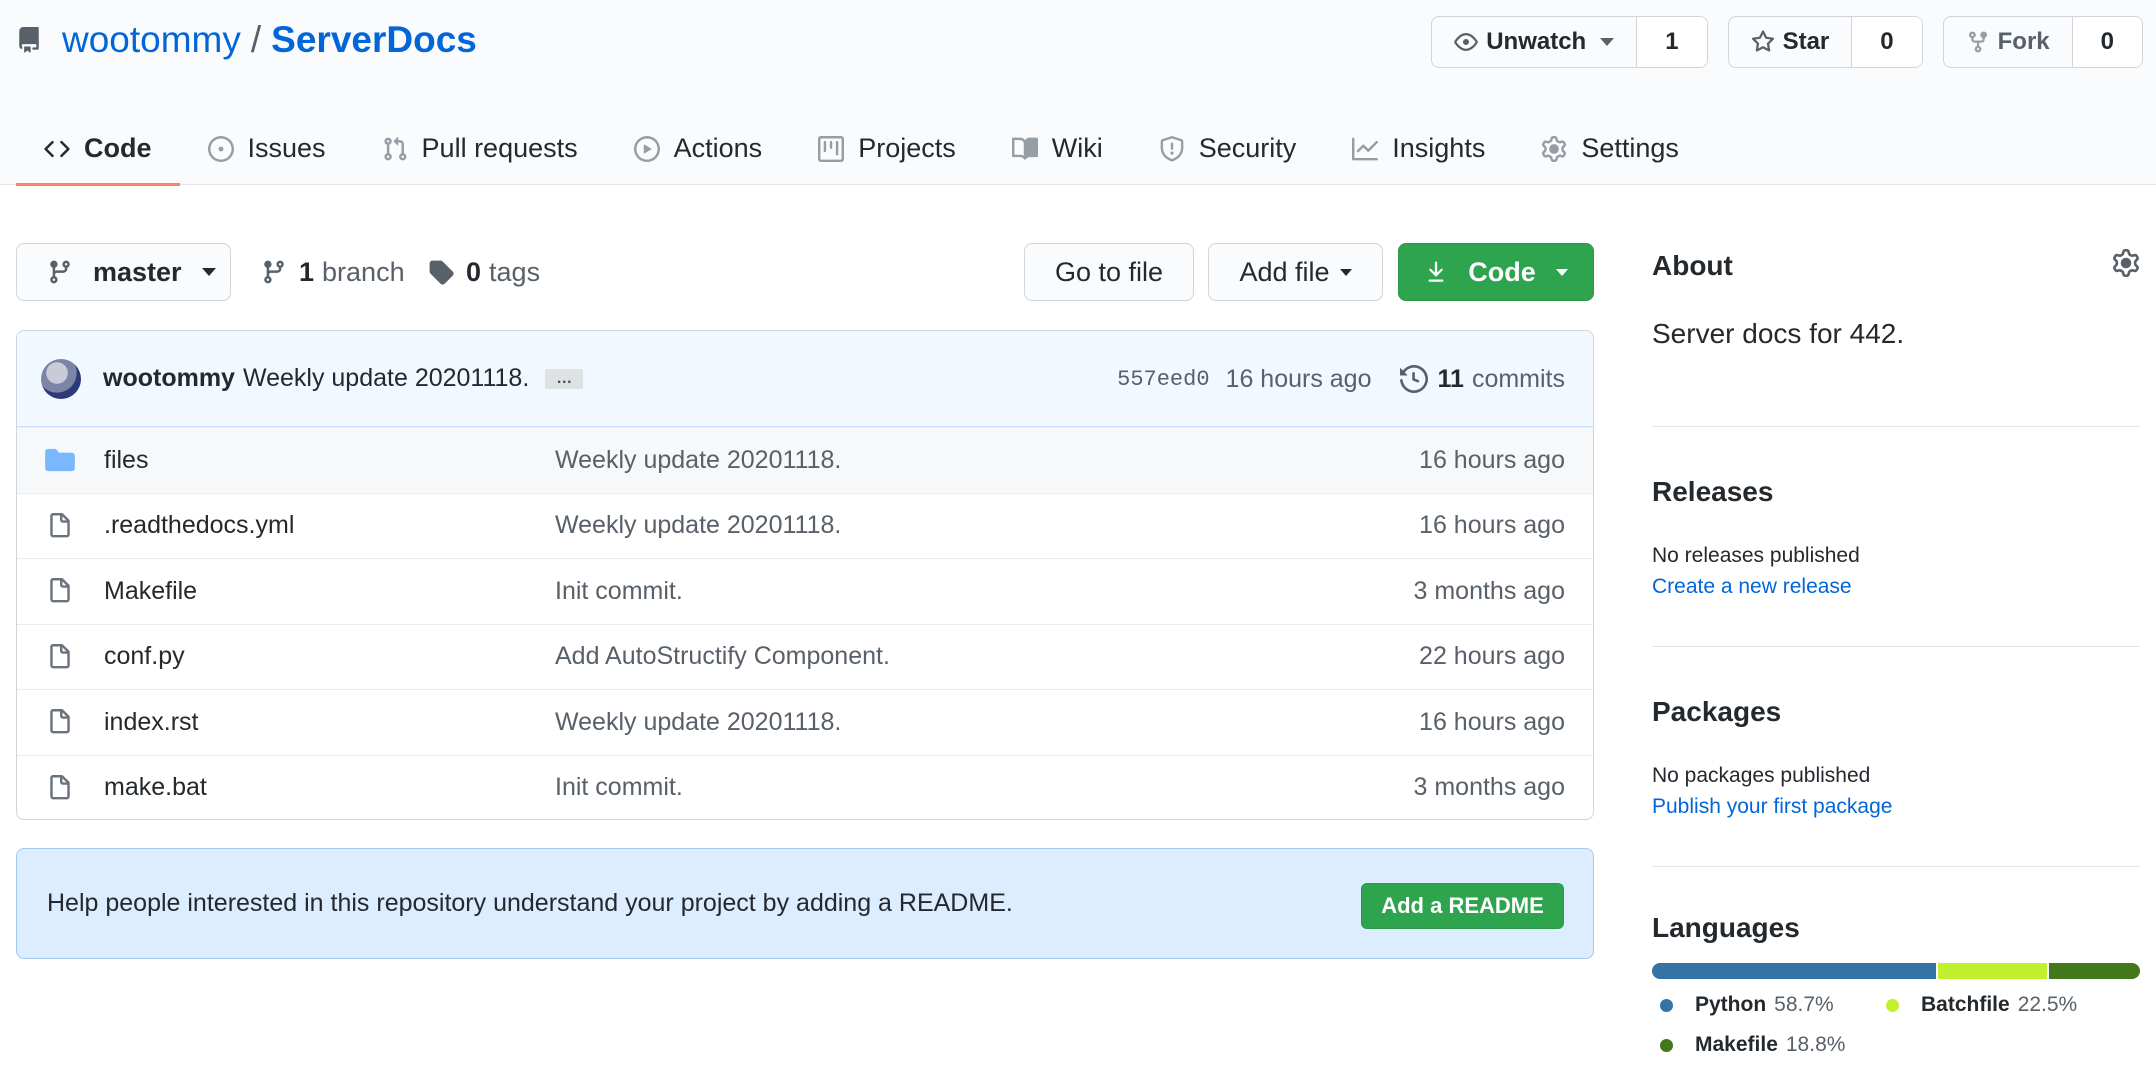  What do you see at coordinates (2106, 42) in the screenshot?
I see `fork-count: 0` at bounding box center [2106, 42].